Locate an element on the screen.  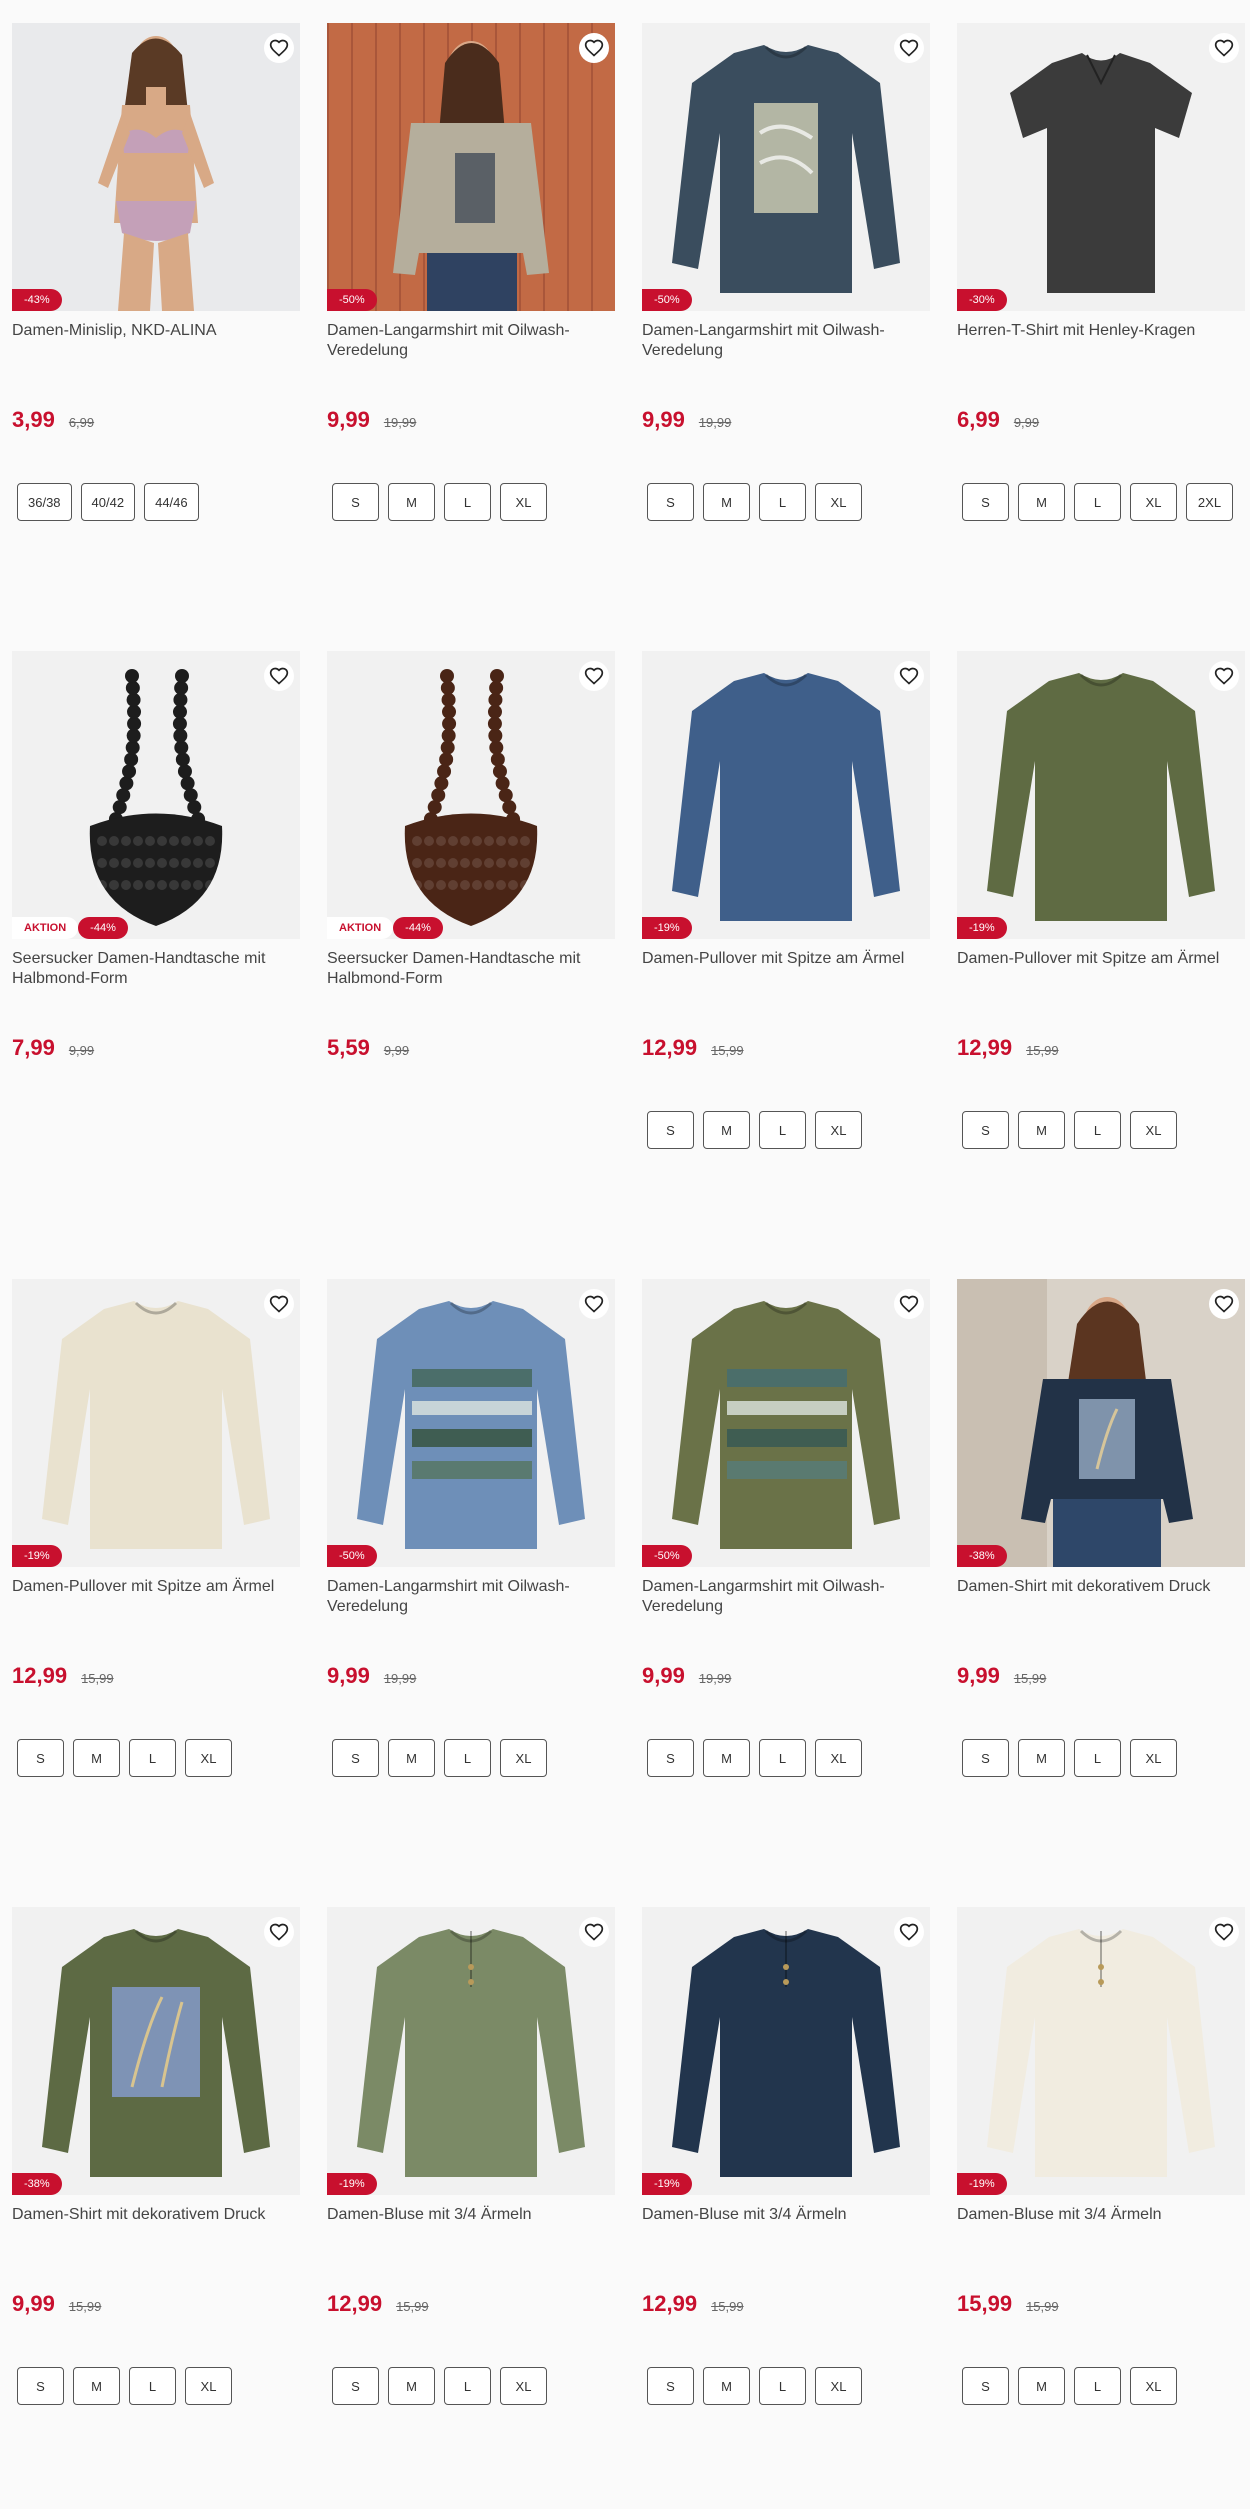
product-title: Damen-Minislip, NKD-ALINA is located at coordinates (156, 331).